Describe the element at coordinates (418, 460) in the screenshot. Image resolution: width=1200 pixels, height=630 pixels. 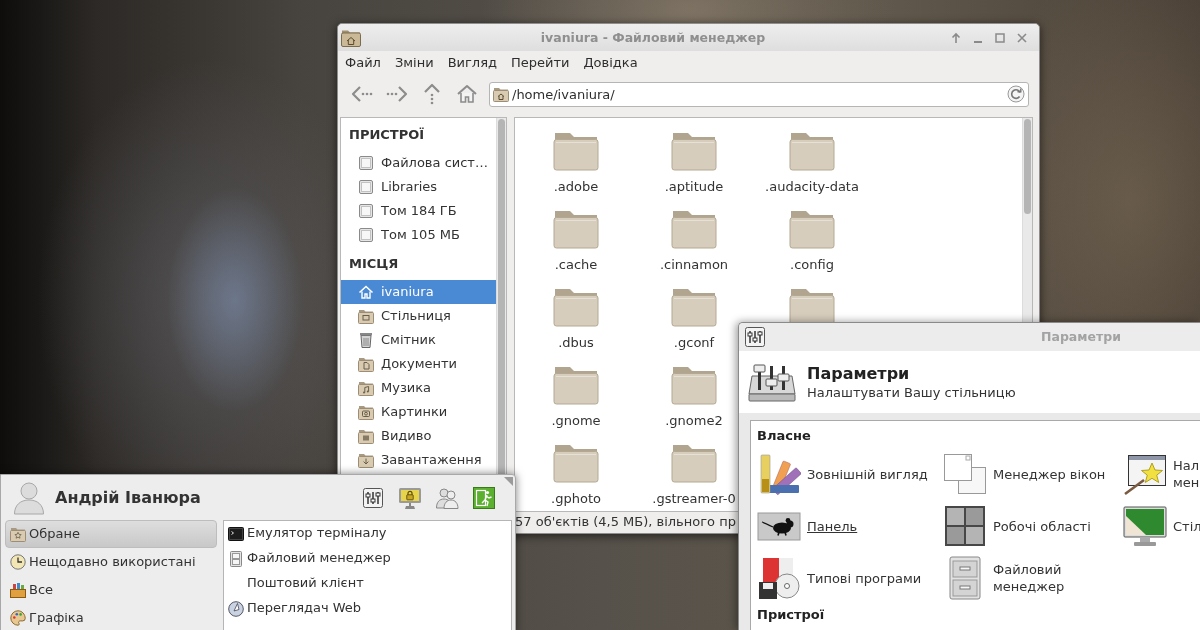
I see `sidebar-item: Завантаження` at that location.